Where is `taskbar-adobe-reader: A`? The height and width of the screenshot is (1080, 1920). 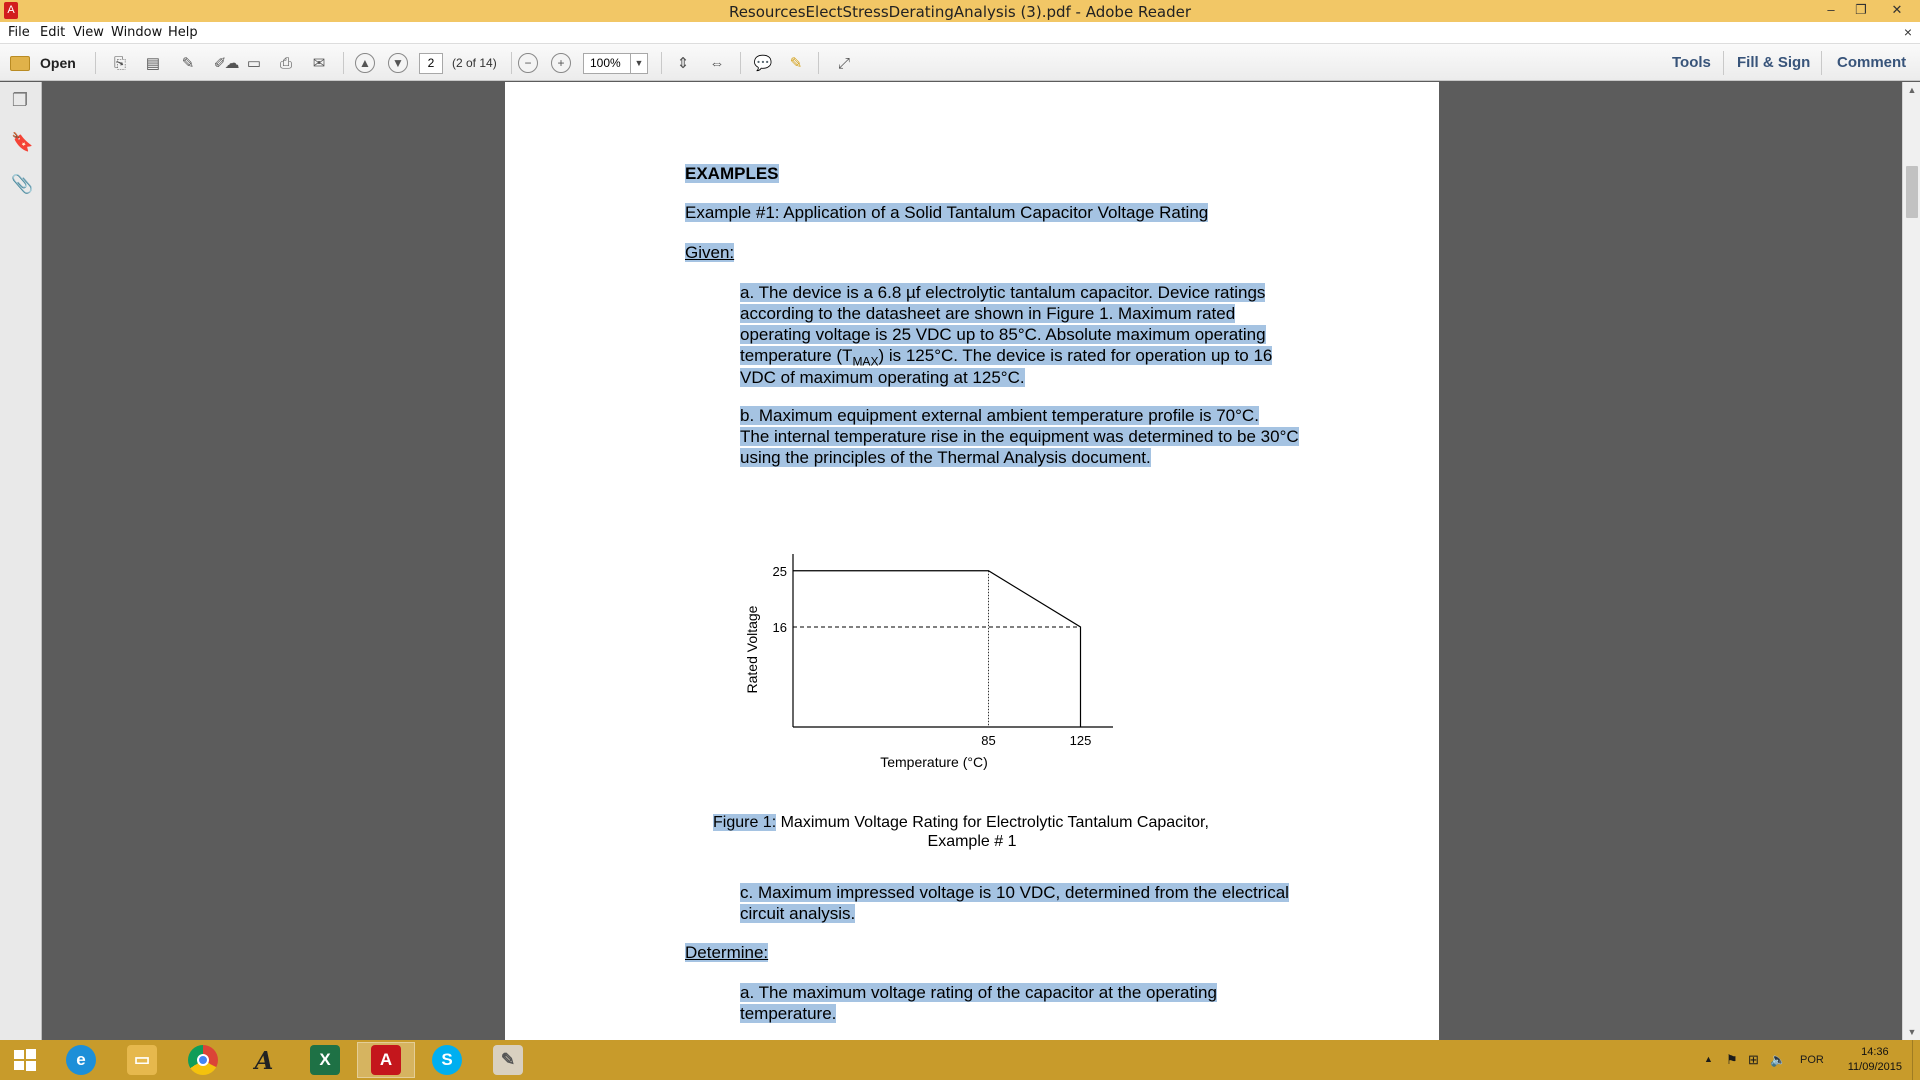 taskbar-adobe-reader: A is located at coordinates (386, 1060).